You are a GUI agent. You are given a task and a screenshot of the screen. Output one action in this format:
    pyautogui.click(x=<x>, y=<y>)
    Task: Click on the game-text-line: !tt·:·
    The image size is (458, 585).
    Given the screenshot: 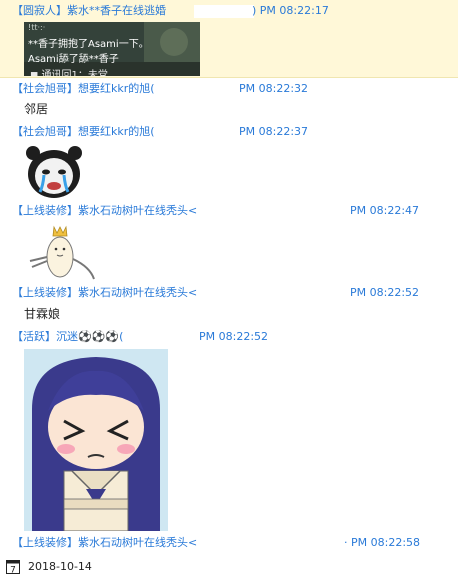 What is the action you would take?
    pyautogui.click(x=37, y=27)
    